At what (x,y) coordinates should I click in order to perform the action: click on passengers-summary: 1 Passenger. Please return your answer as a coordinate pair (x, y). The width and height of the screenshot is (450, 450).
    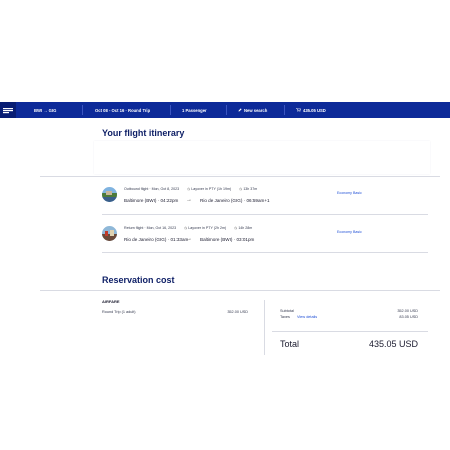
    Looking at the image, I should click on (194, 110).